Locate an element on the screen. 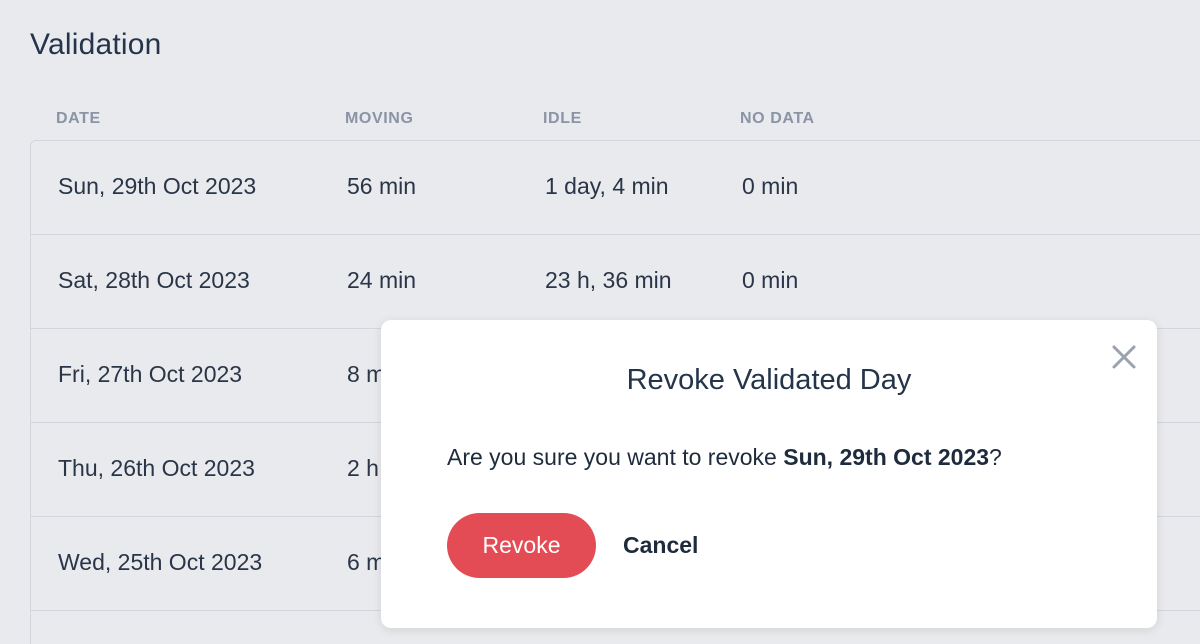  page-title: Validation is located at coordinates (96, 44).